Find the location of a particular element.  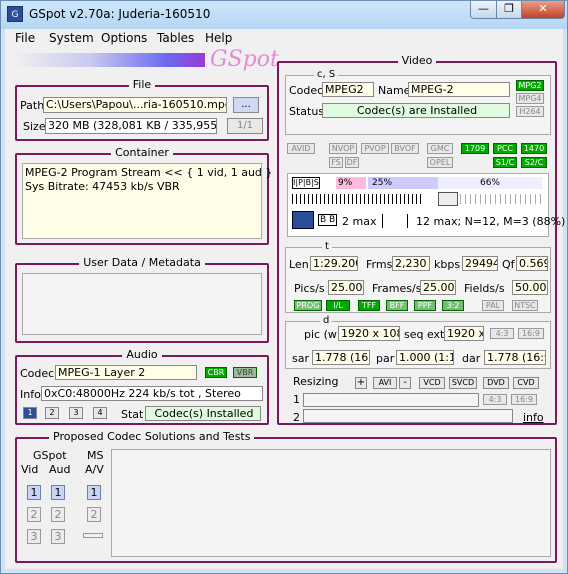

gop-info: 12 max; N=12, M=3 (88%) is located at coordinates (491, 221).